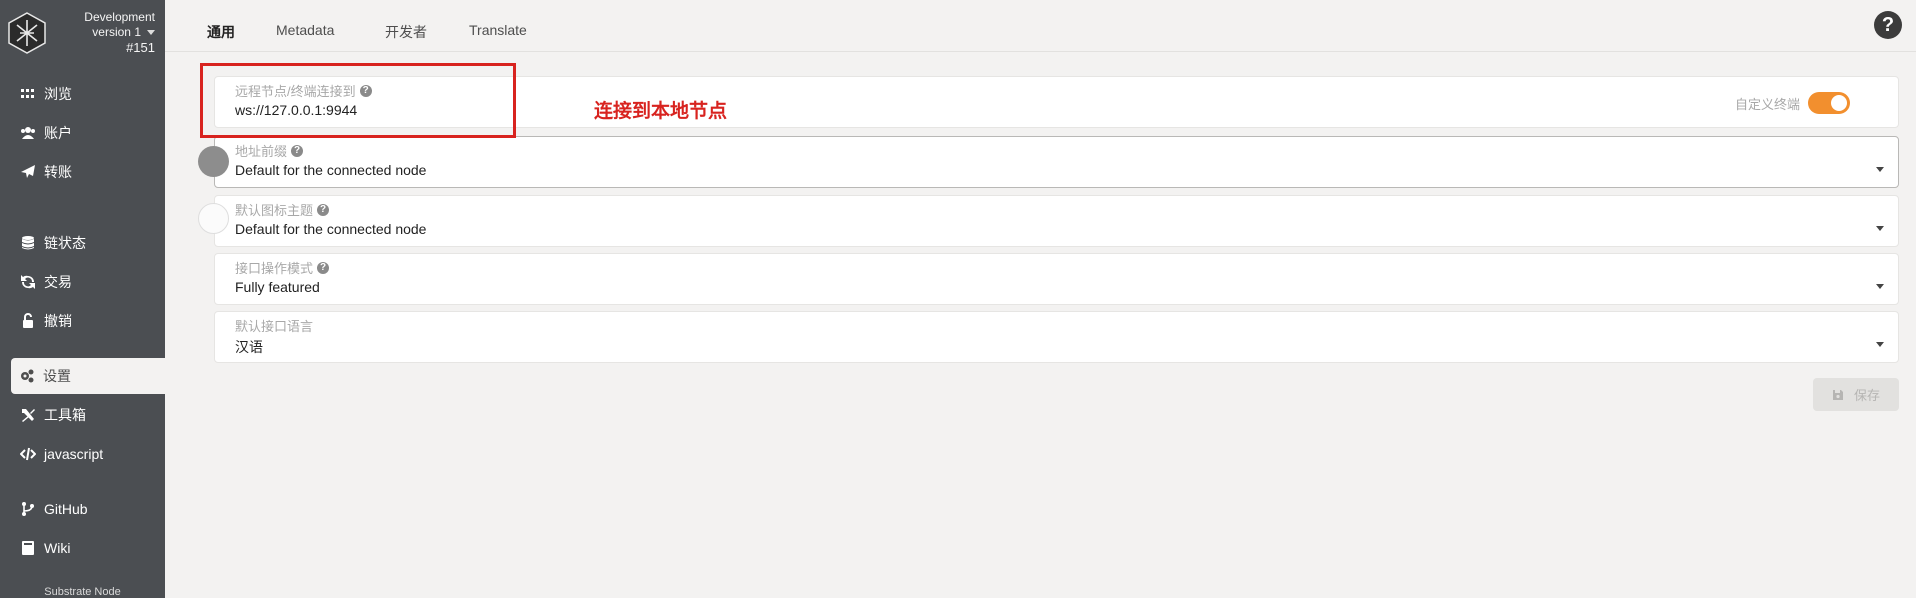 This screenshot has height=598, width=1916. Describe the element at coordinates (58, 282) in the screenshot. I see `sidebar-item-label: 交易` at that location.